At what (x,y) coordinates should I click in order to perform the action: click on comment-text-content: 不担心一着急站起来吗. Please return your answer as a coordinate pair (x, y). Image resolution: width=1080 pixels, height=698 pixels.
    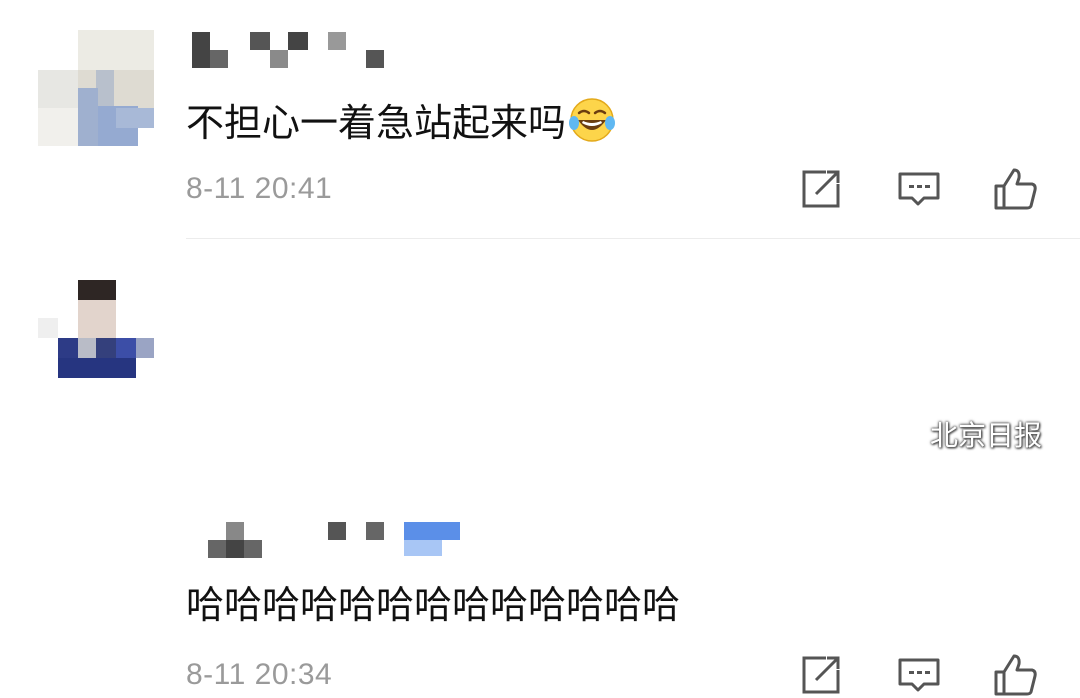
    Looking at the image, I should click on (376, 123).